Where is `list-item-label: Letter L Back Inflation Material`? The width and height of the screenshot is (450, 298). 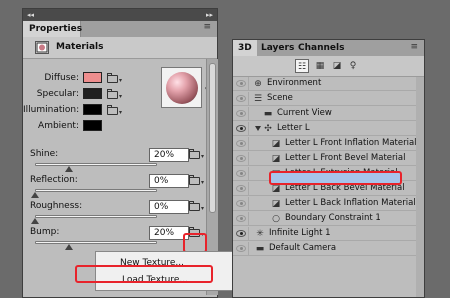 list-item-label: Letter L Back Inflation Material is located at coordinates (350, 203).